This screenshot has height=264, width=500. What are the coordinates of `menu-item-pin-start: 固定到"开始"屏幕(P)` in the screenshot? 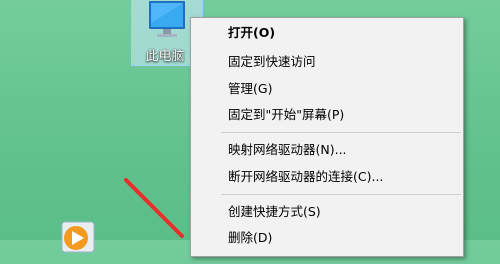 It's located at (327, 115).